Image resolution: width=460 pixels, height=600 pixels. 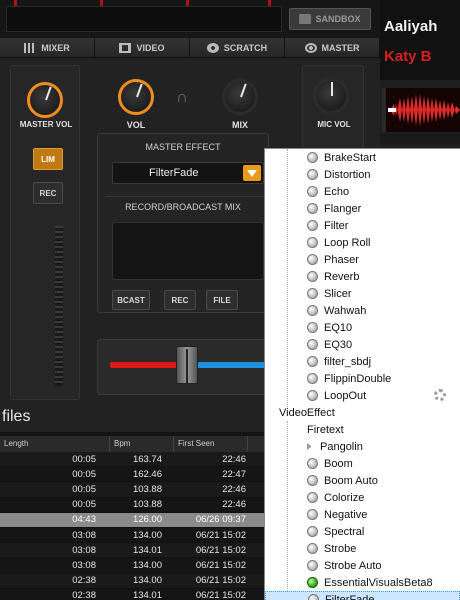 I want to click on tab-master: MASTER, so click(x=332, y=47).